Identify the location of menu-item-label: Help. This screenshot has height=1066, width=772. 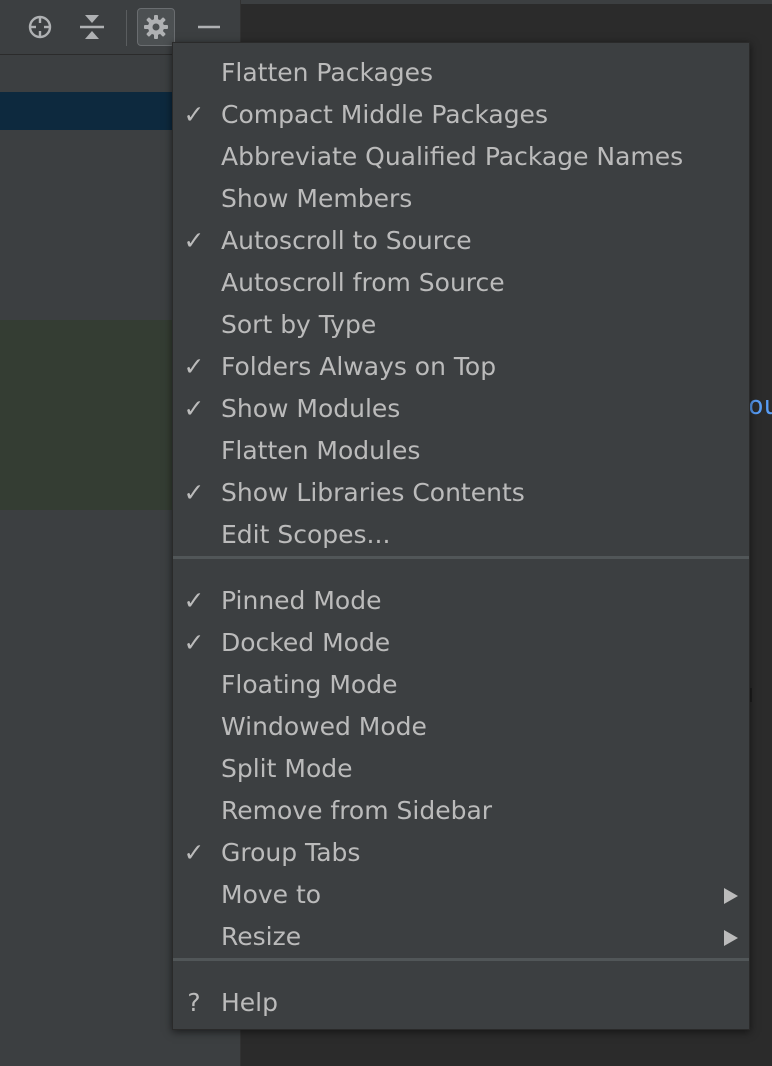
(249, 1002).